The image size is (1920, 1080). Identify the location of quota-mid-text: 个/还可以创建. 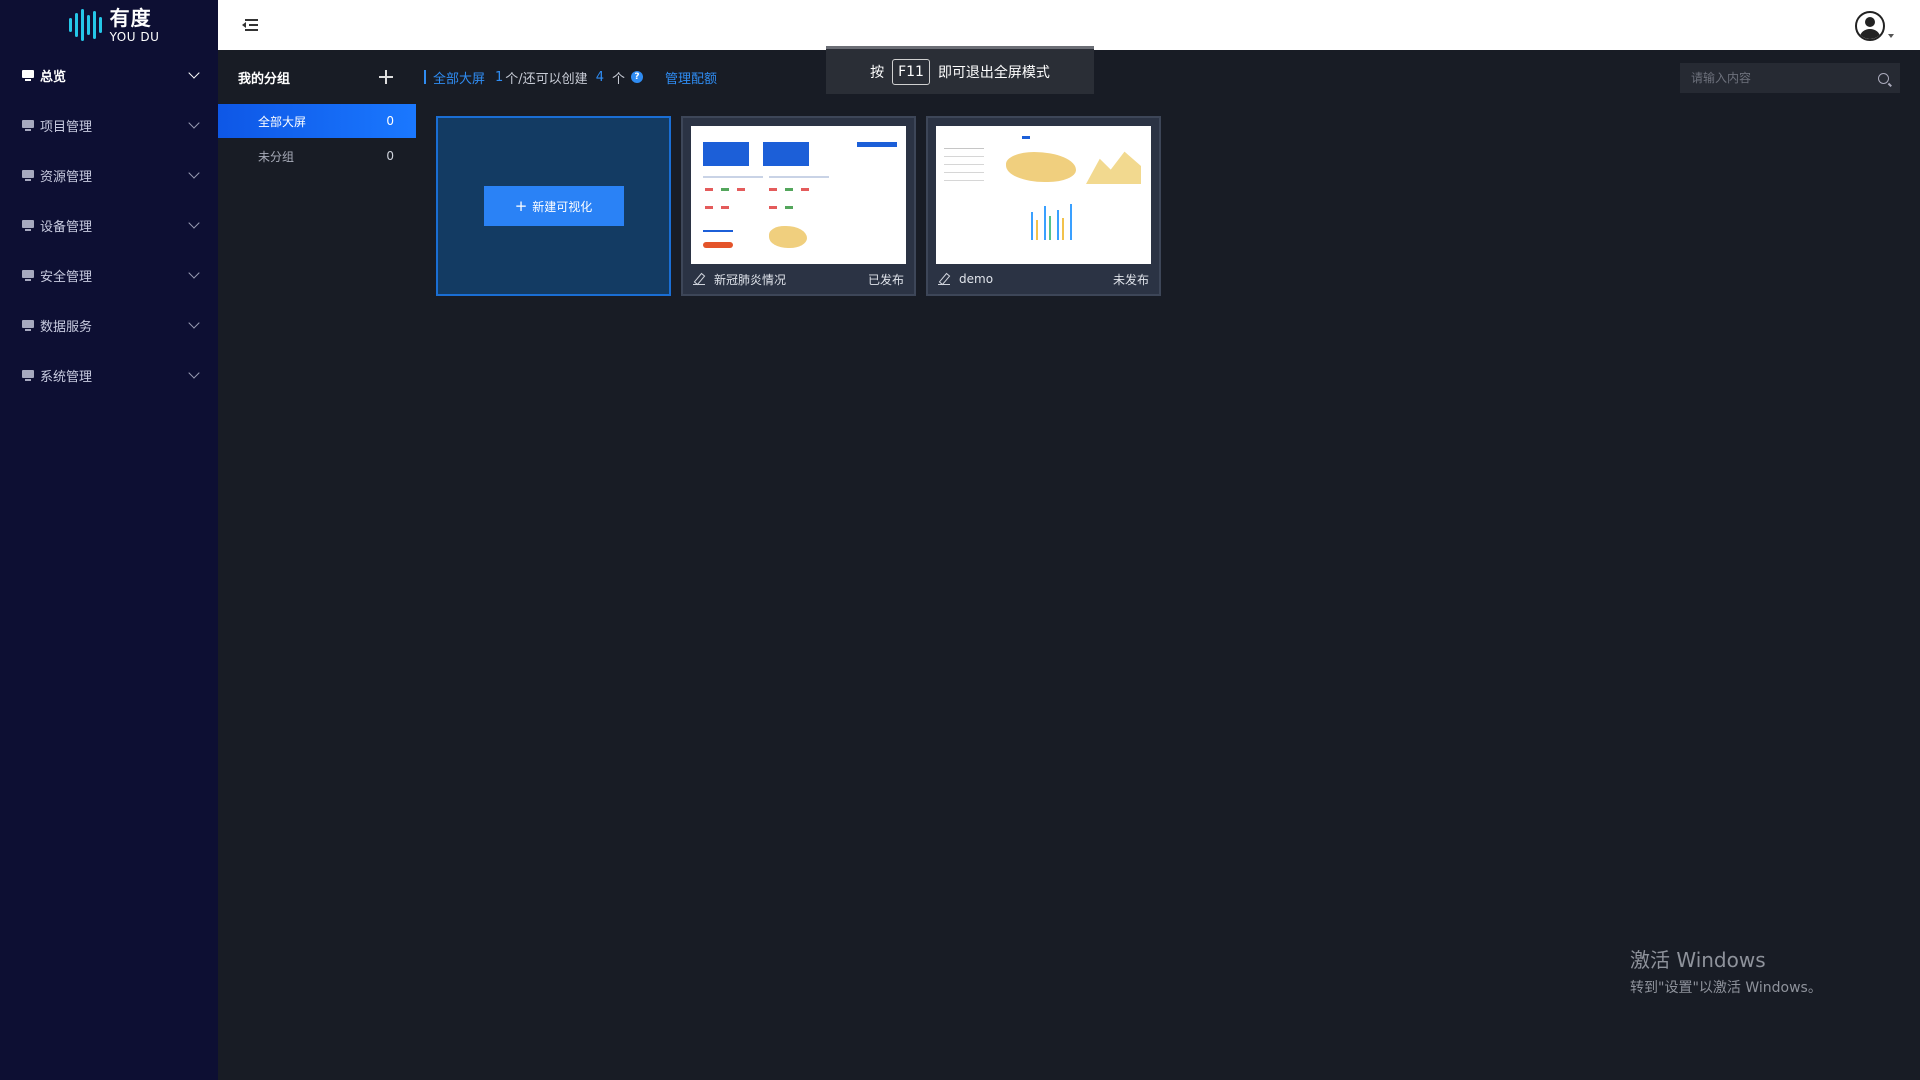
(546, 79).